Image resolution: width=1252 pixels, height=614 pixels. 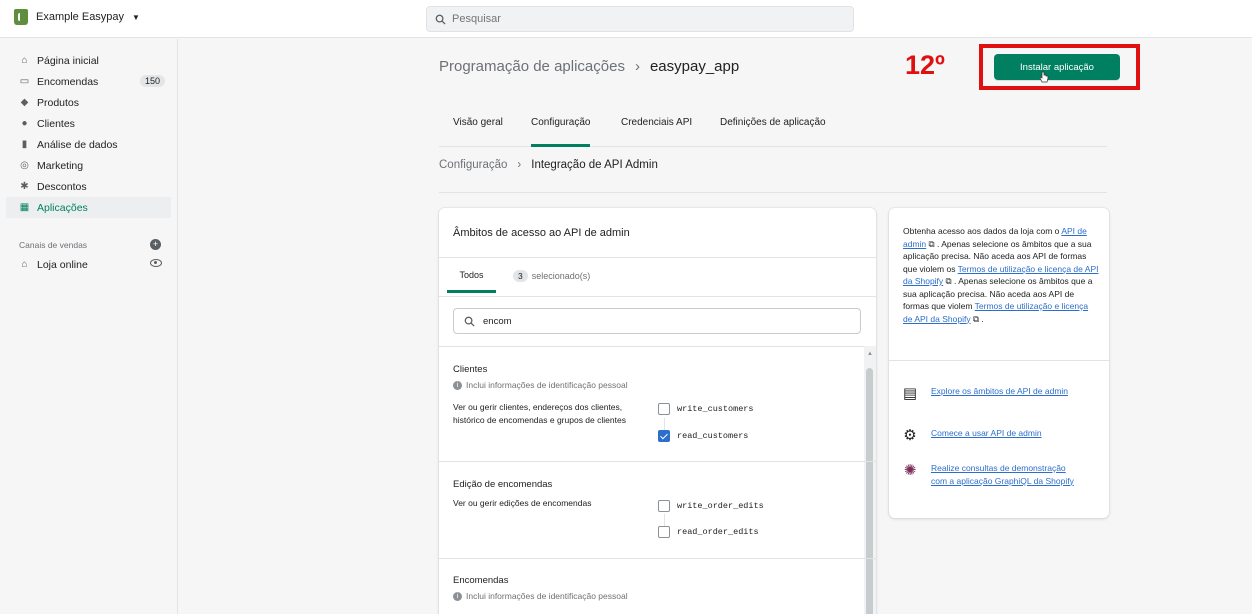 I want to click on search-input, so click(x=642, y=19).